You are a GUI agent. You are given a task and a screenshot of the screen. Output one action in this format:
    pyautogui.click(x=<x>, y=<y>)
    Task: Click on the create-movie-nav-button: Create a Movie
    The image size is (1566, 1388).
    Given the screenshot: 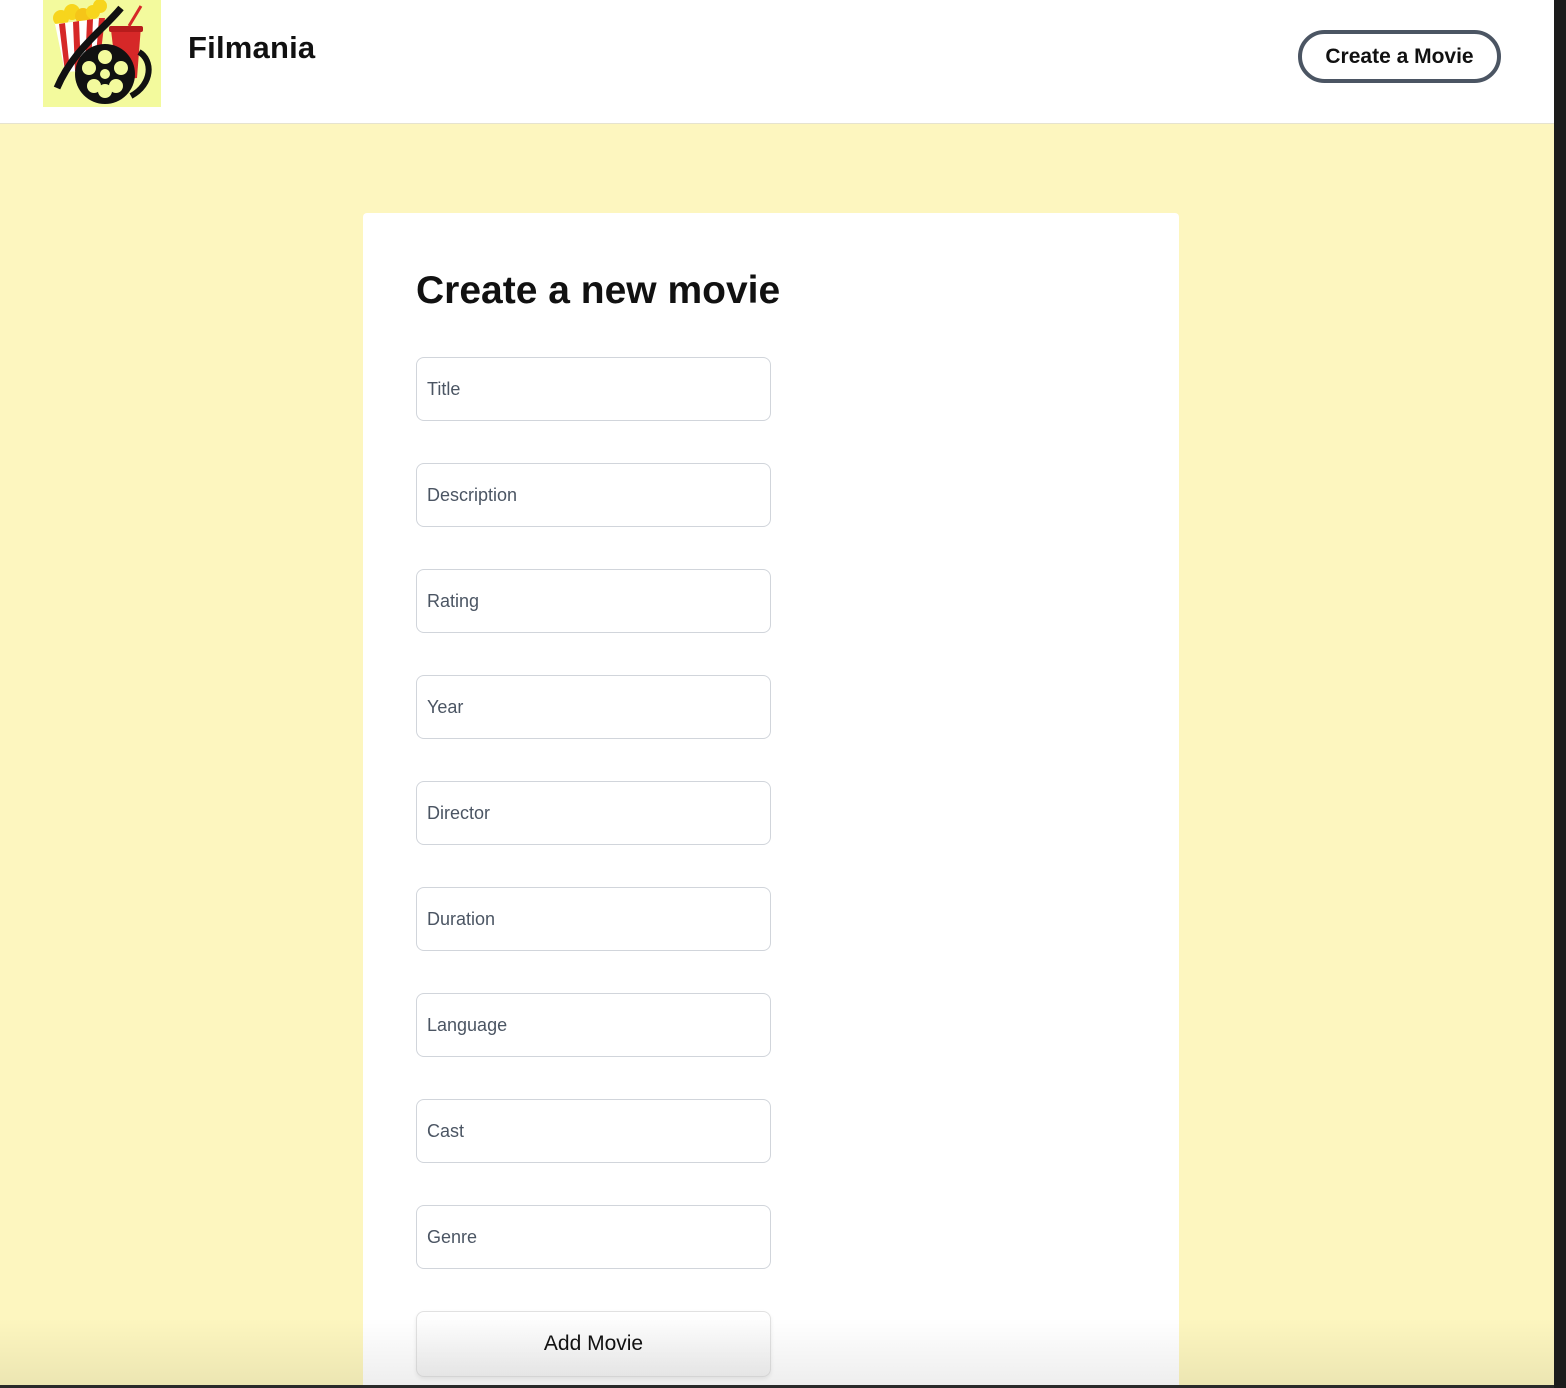 What is the action you would take?
    pyautogui.click(x=1399, y=56)
    